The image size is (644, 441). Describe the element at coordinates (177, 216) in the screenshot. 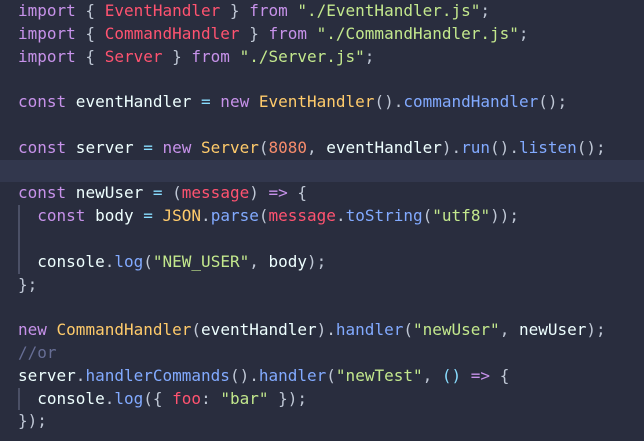

I see `code-token: JSON` at that location.